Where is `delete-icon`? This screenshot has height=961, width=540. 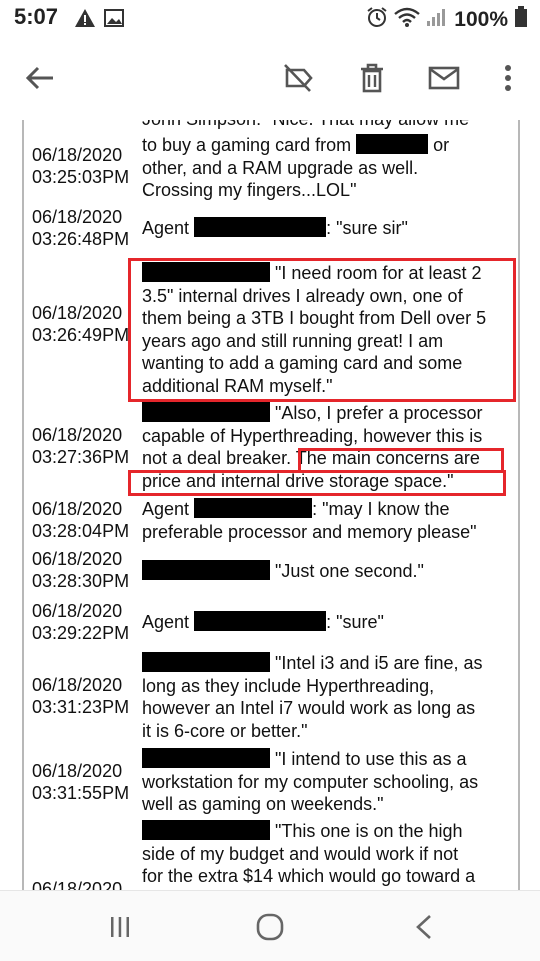
delete-icon is located at coordinates (372, 78).